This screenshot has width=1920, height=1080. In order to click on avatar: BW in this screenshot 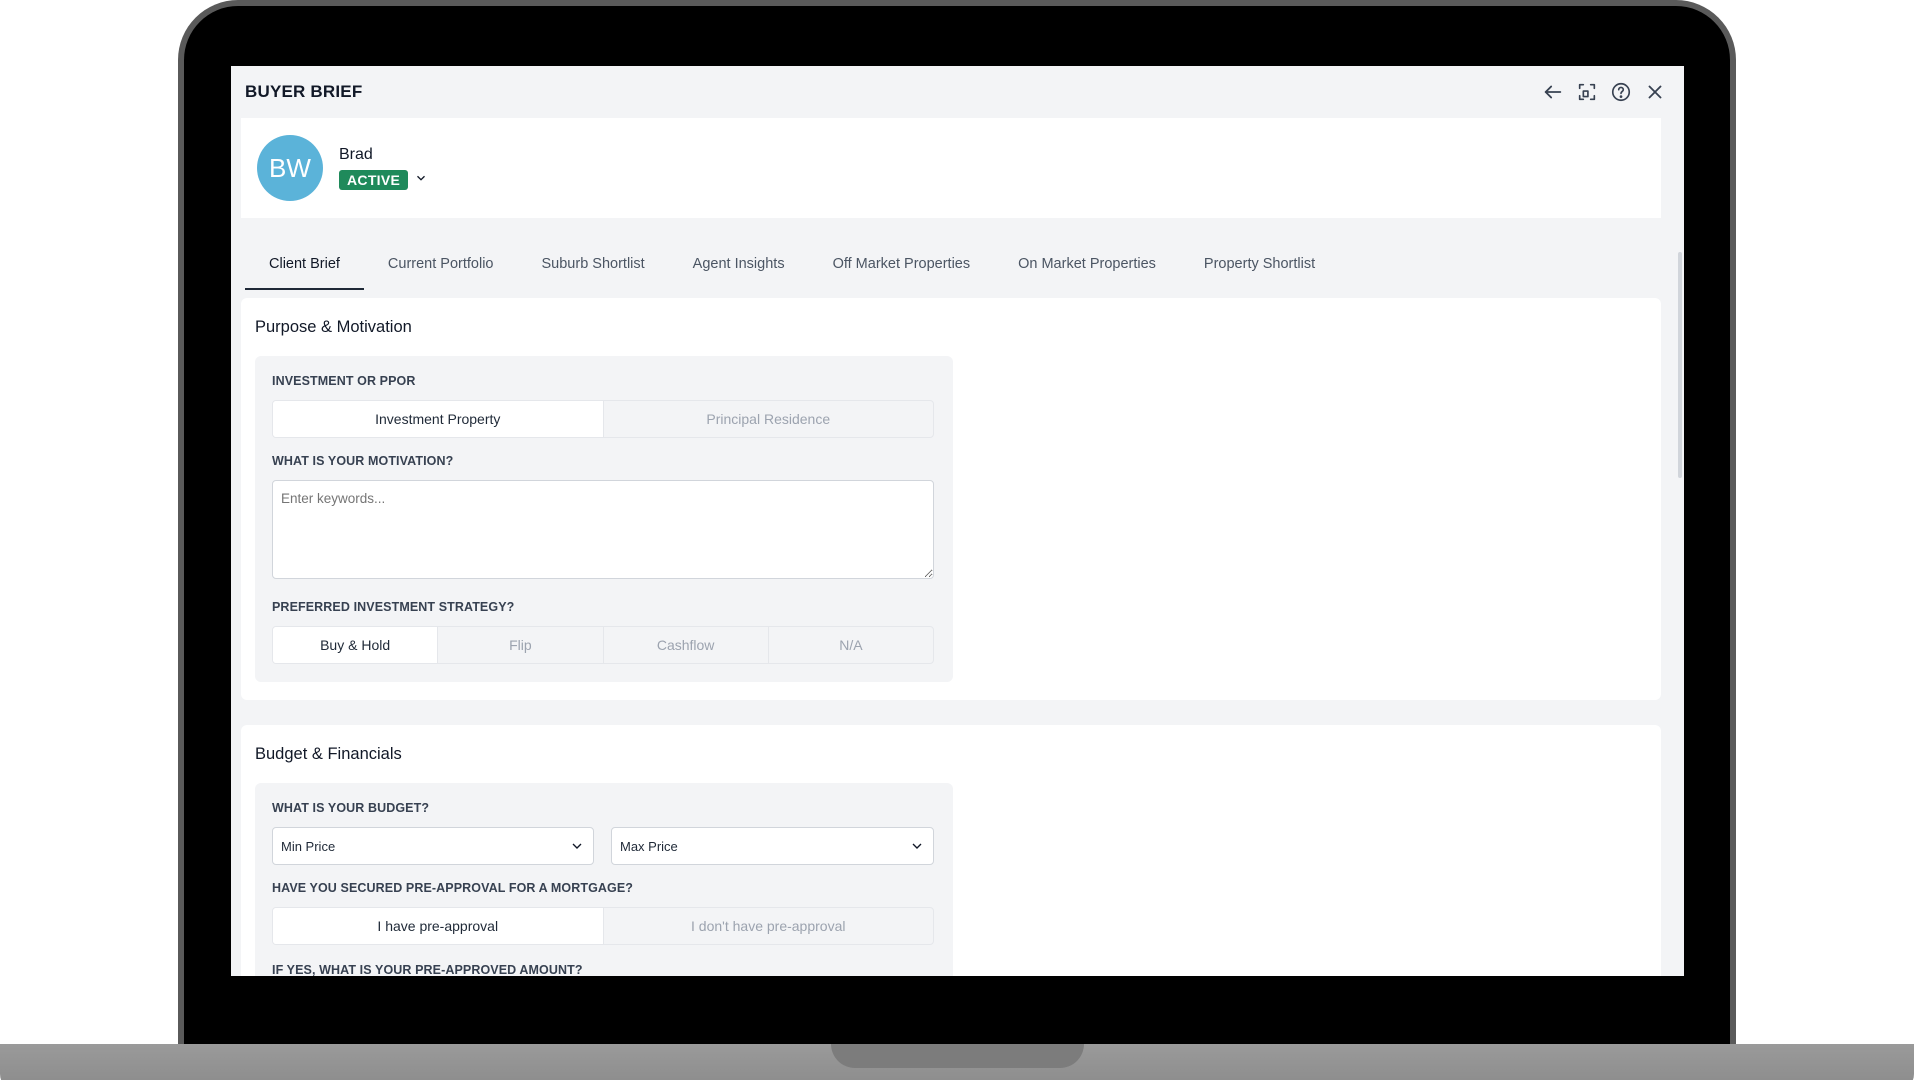, I will do `click(290, 168)`.